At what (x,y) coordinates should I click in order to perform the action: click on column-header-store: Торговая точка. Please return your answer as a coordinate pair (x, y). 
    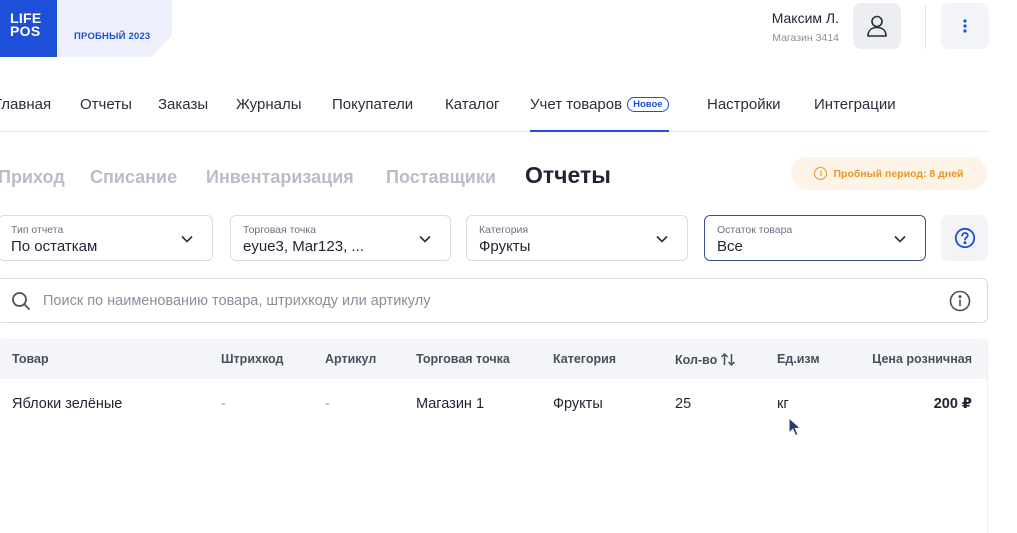
    Looking at the image, I should click on (463, 359).